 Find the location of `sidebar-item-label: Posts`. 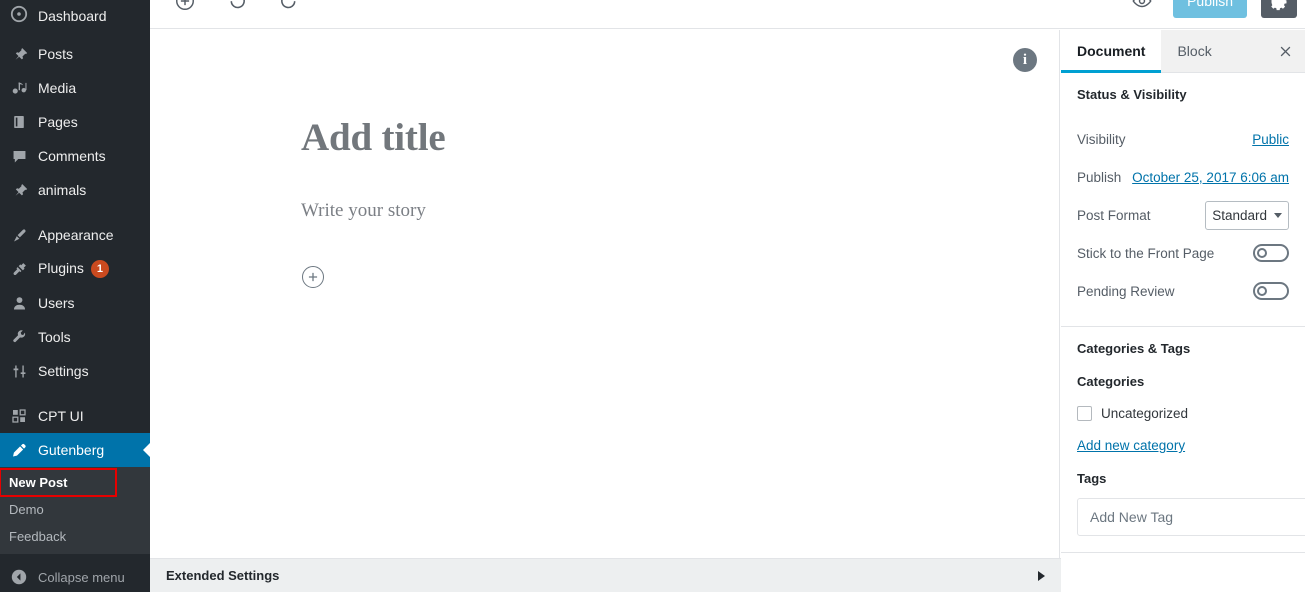

sidebar-item-label: Posts is located at coordinates (56, 54).